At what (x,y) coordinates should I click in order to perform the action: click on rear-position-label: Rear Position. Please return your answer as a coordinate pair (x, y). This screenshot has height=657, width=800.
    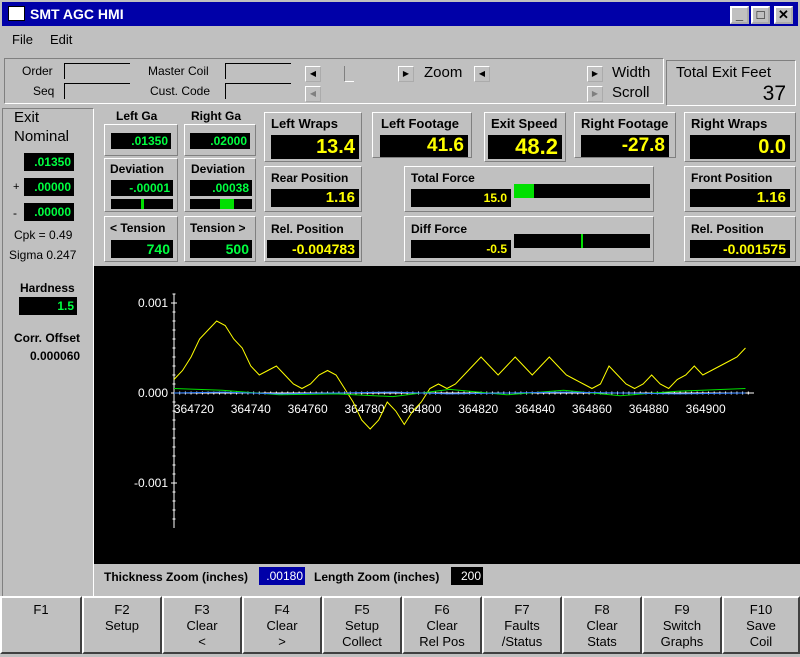
    Looking at the image, I should click on (310, 178).